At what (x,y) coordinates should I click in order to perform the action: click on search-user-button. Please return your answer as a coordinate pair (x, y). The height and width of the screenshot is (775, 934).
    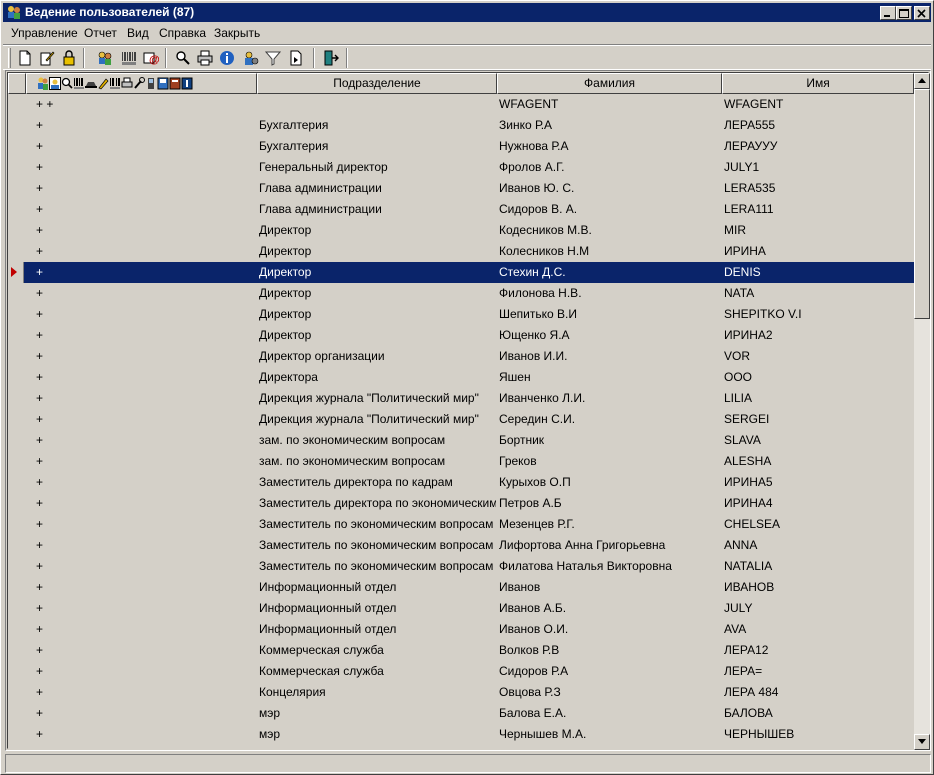
    Looking at the image, I should click on (183, 58).